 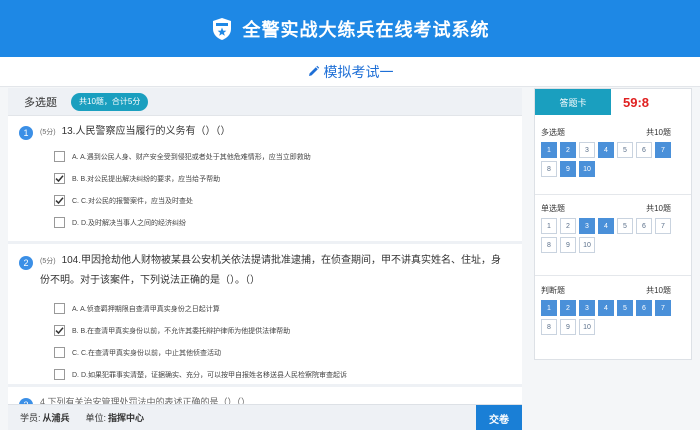 I want to click on option-a: A. A.侦查羁押期限自查清甲真实身份之日起计算, so click(x=137, y=308).